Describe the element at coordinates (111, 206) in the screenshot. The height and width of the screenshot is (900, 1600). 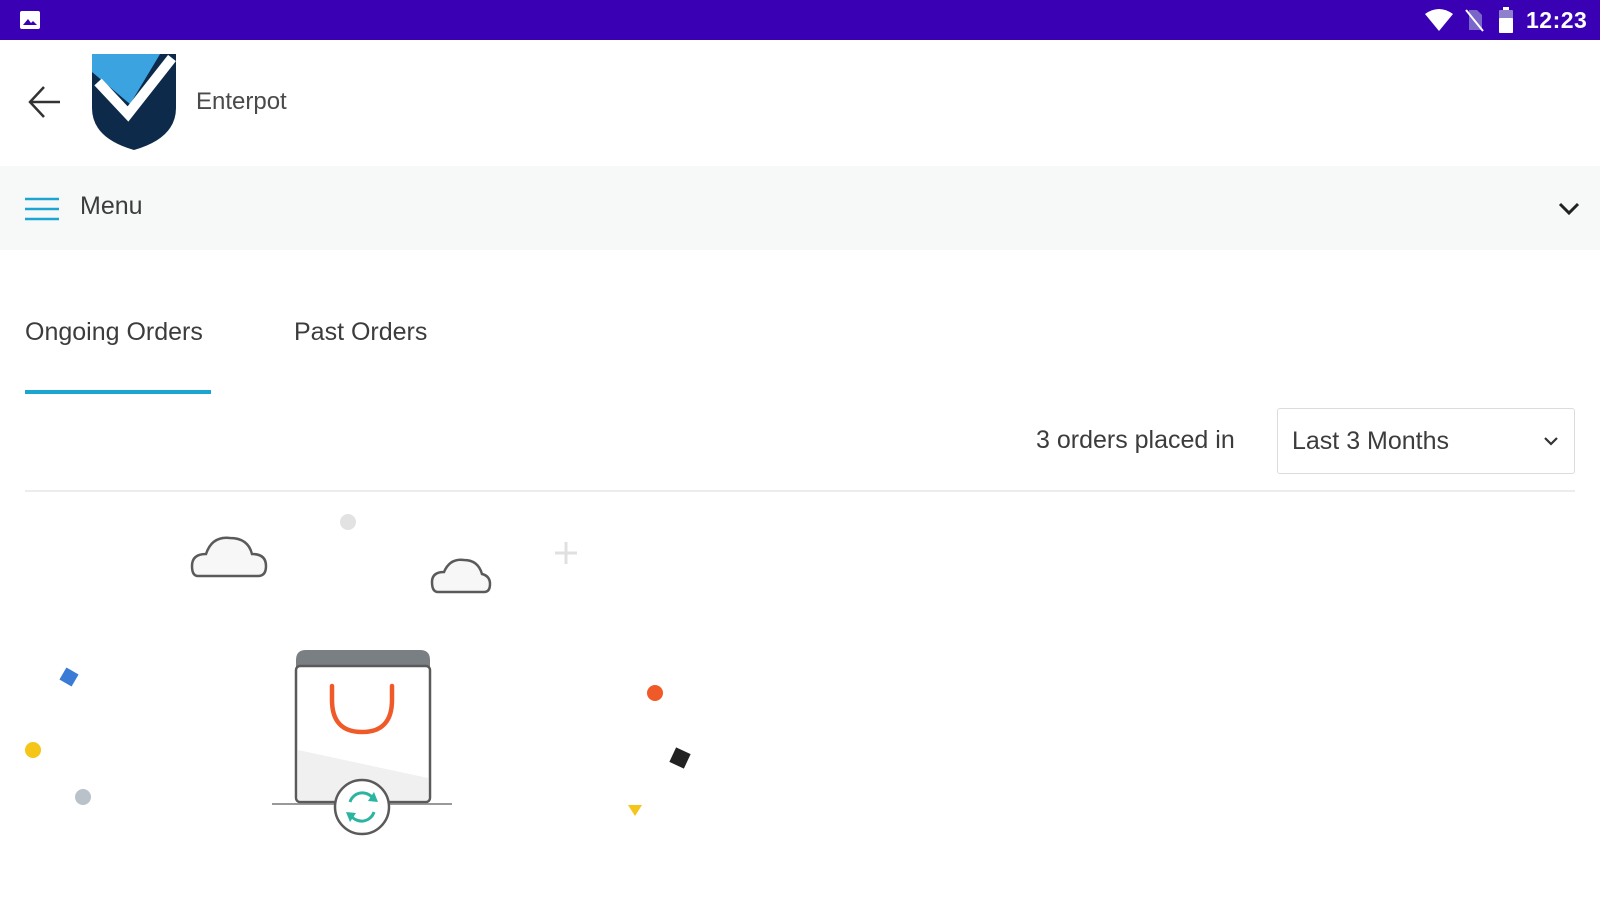
I see `menu-label: Menu` at that location.